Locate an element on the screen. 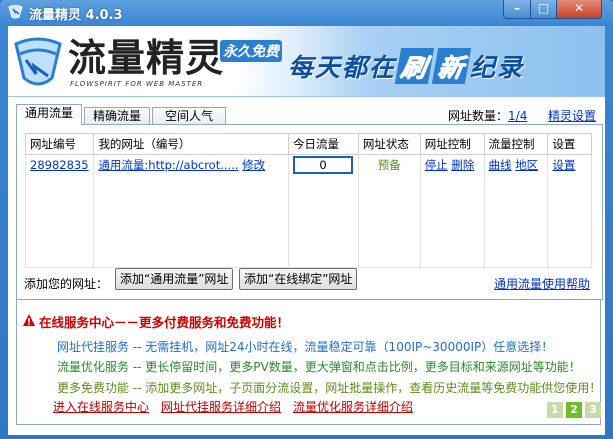  slogan: 每天都在刷新纪录 is located at coordinates (406, 66).